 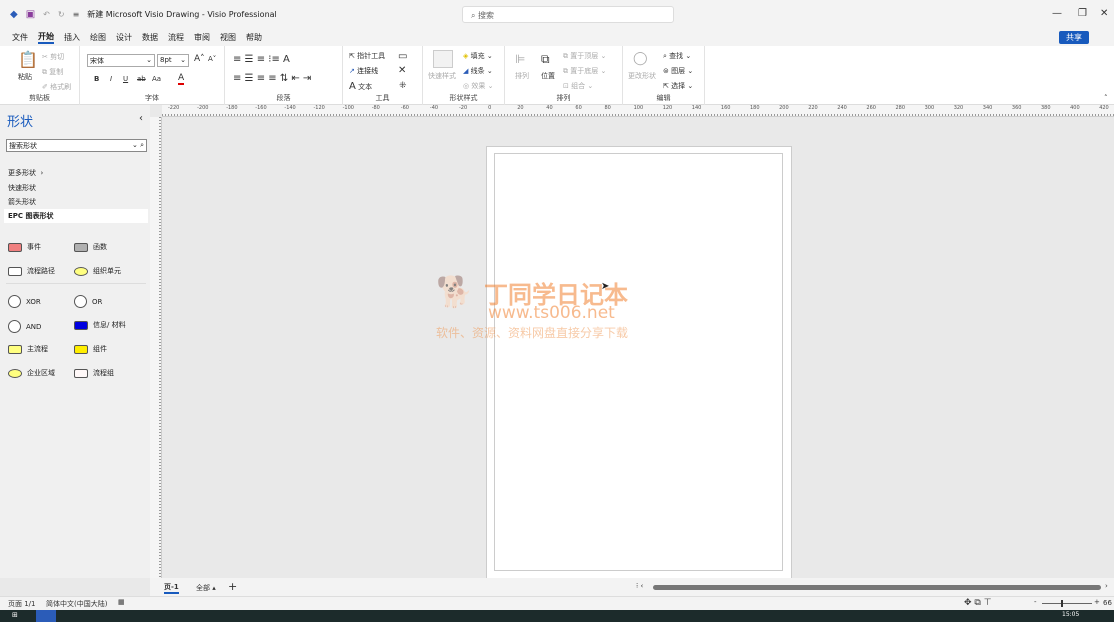 I want to click on tab-page-1: 页-1, so click(x=171, y=588).